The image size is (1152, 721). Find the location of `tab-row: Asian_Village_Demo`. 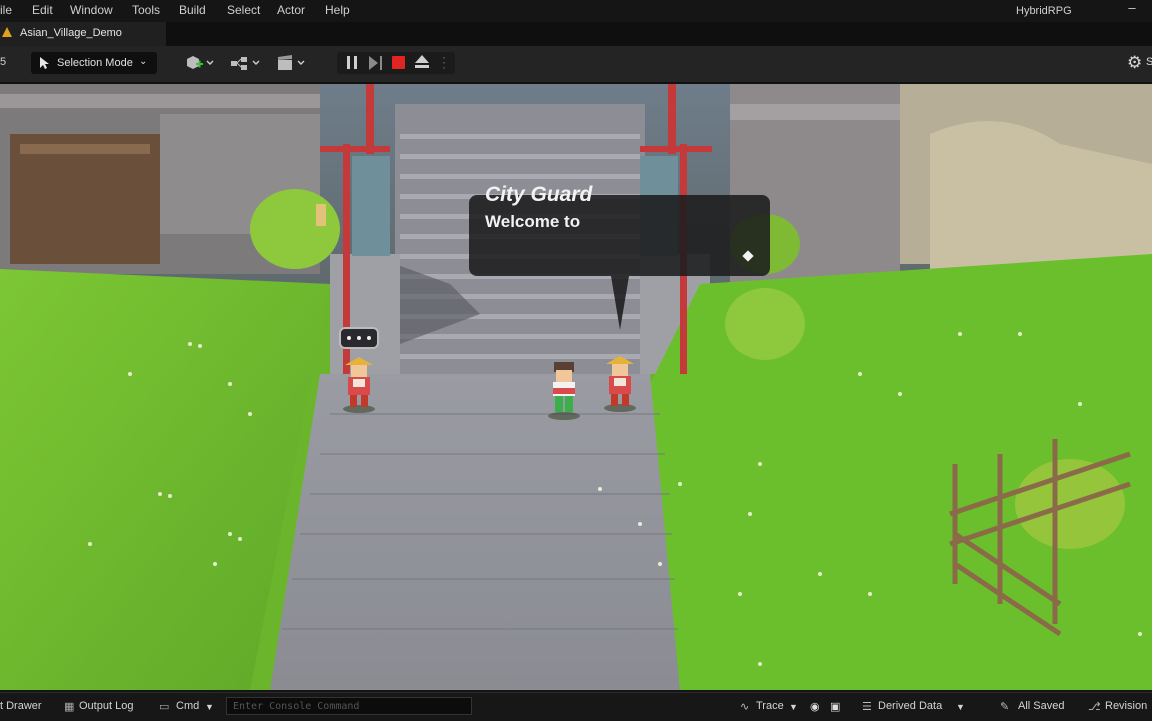

tab-row: Asian_Village_Demo is located at coordinates (576, 34).